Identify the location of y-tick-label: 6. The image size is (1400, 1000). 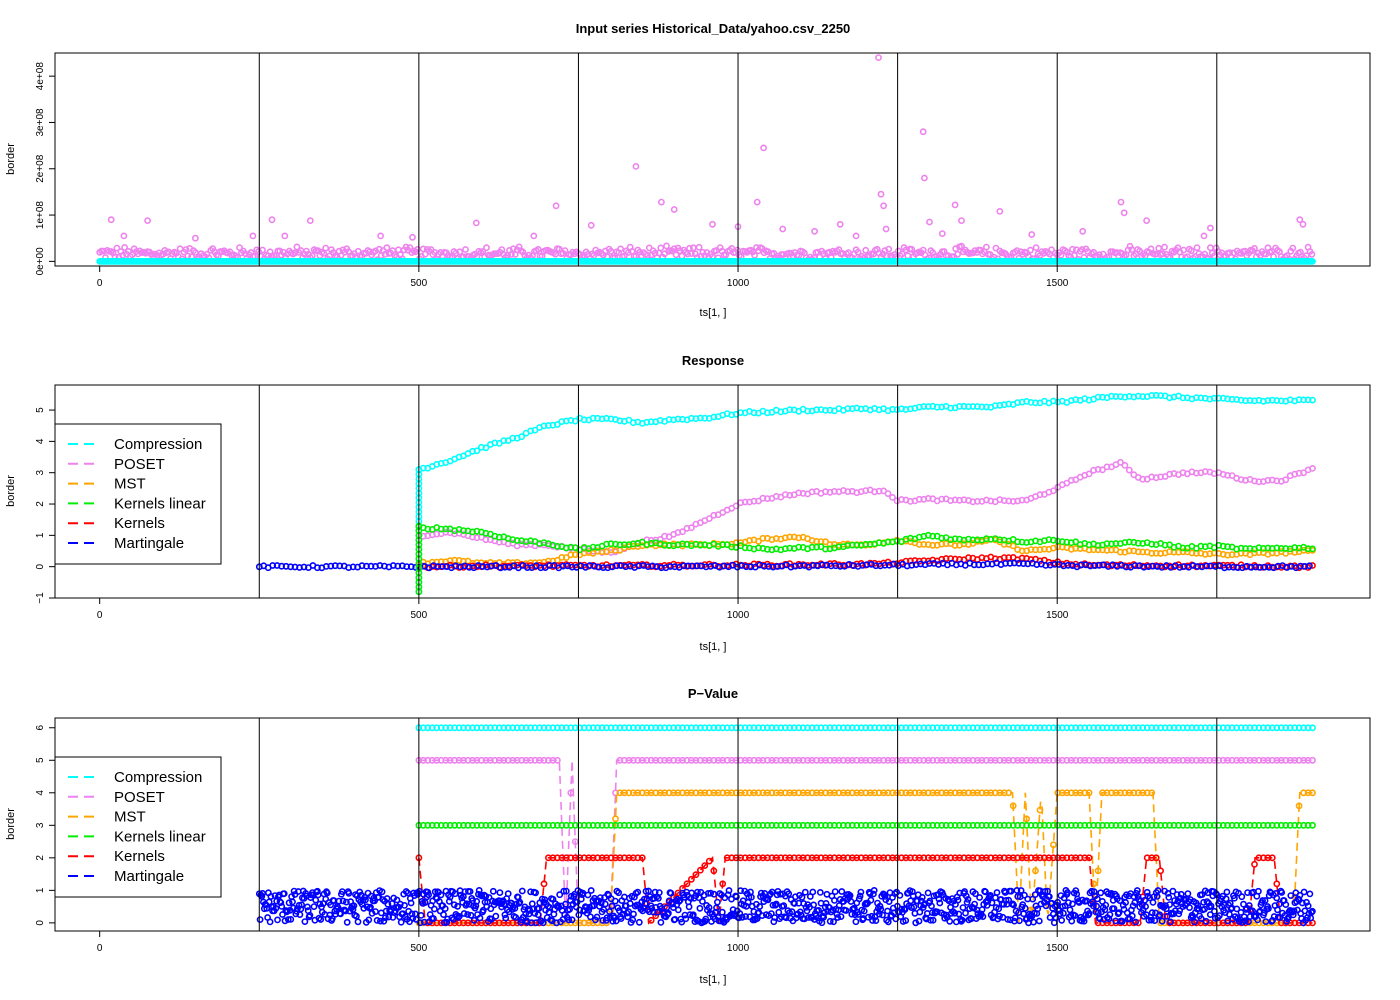
(40, 728).